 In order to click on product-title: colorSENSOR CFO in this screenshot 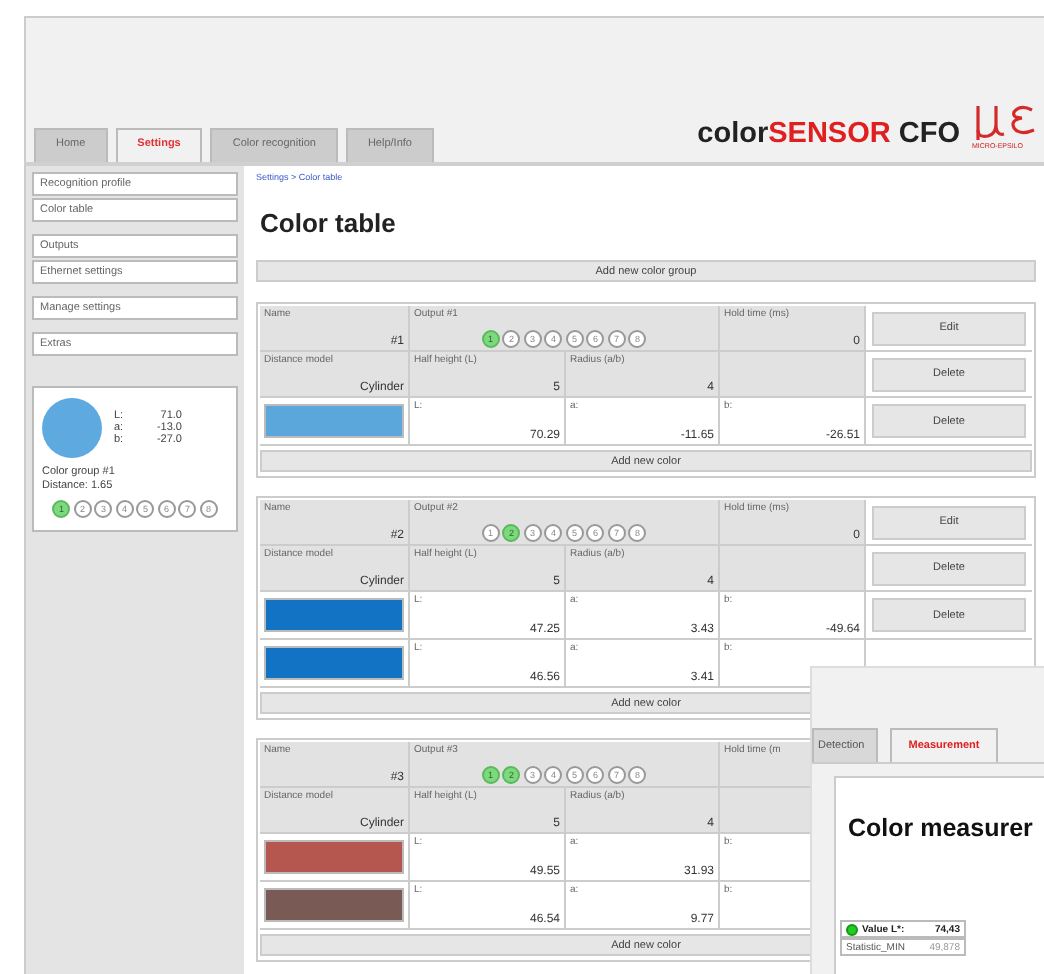, I will do `click(828, 134)`.